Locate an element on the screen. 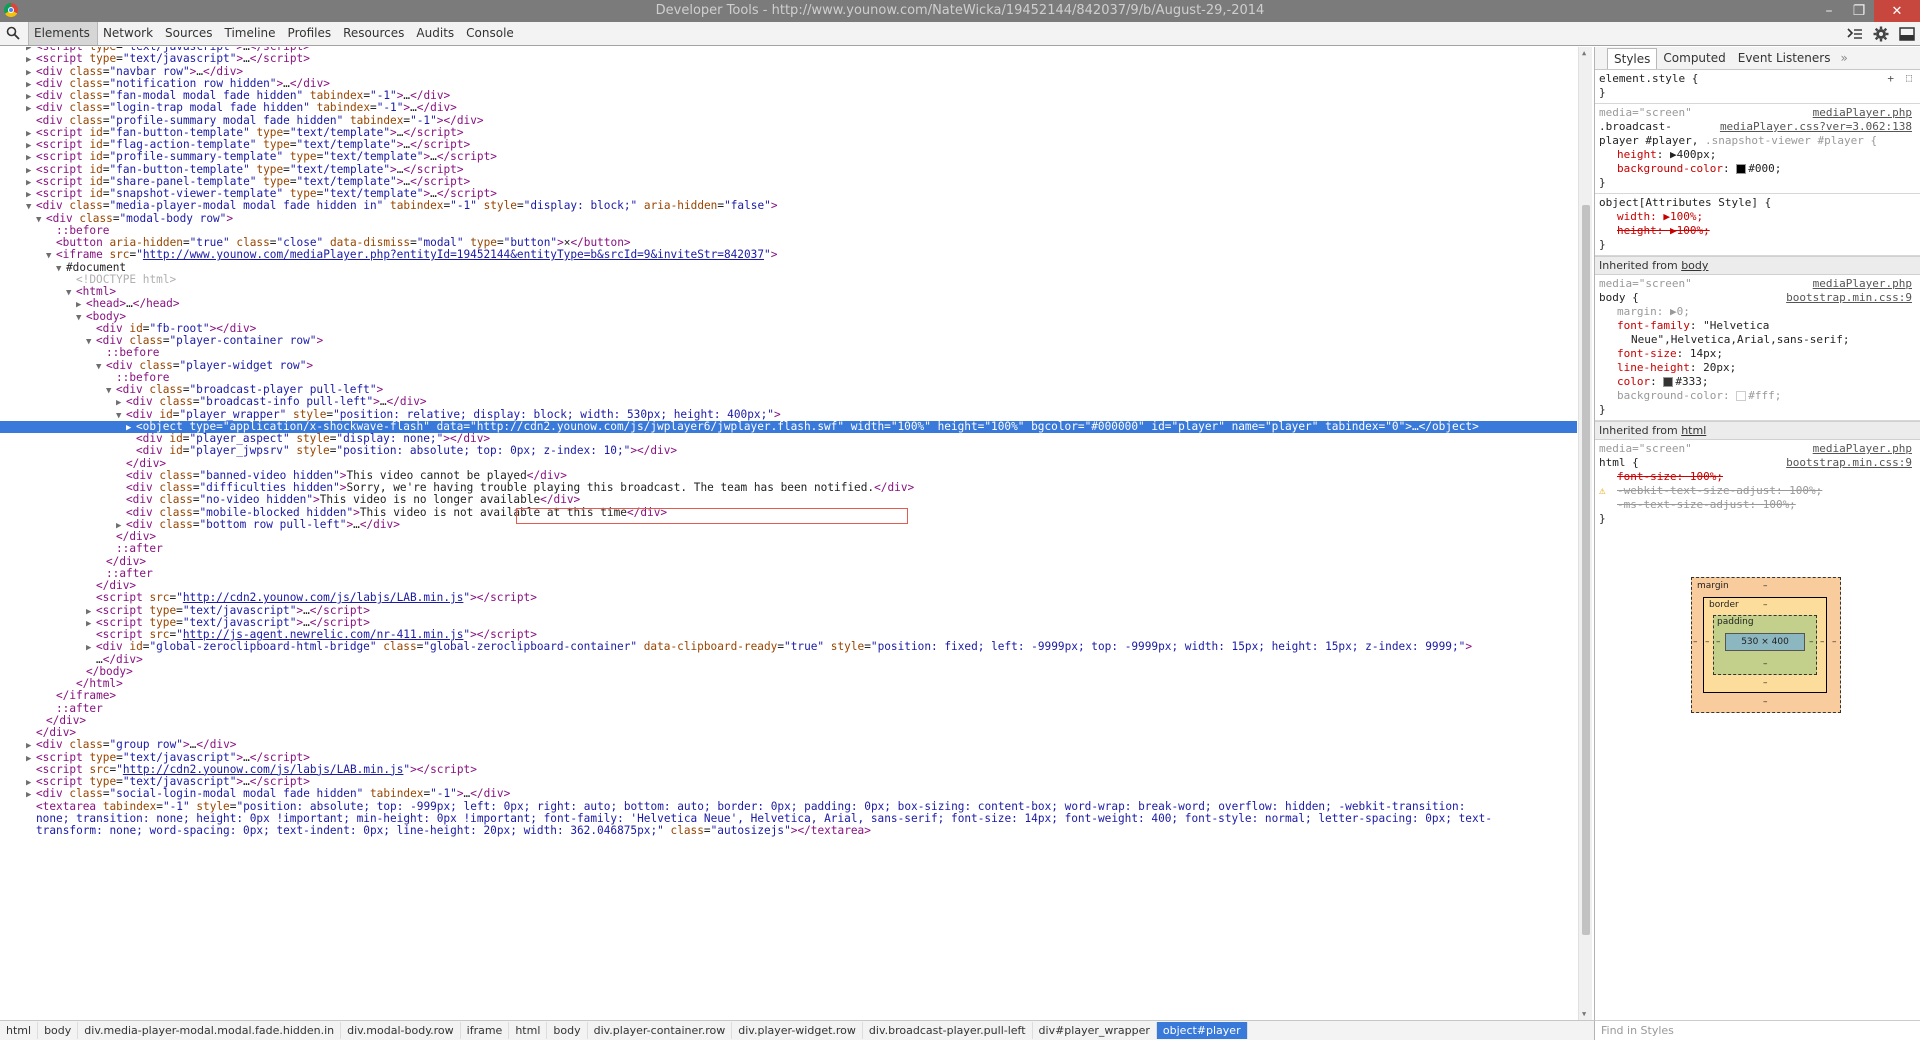 The width and height of the screenshot is (1920, 1040). tab-elements: Elements is located at coordinates (63, 33).